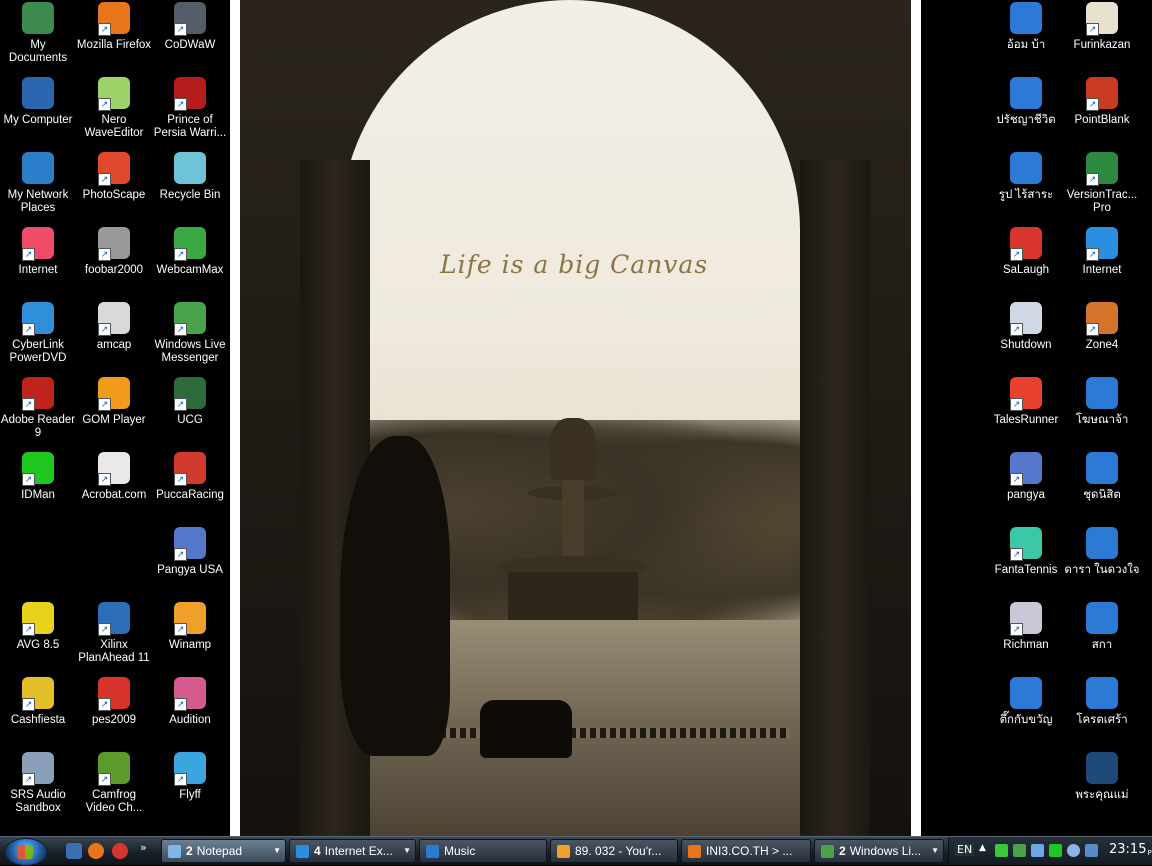 The image size is (1152, 866). What do you see at coordinates (1102, 477) in the screenshot?
I see `desktop-icon-right-13: ชุดนิสิต` at bounding box center [1102, 477].